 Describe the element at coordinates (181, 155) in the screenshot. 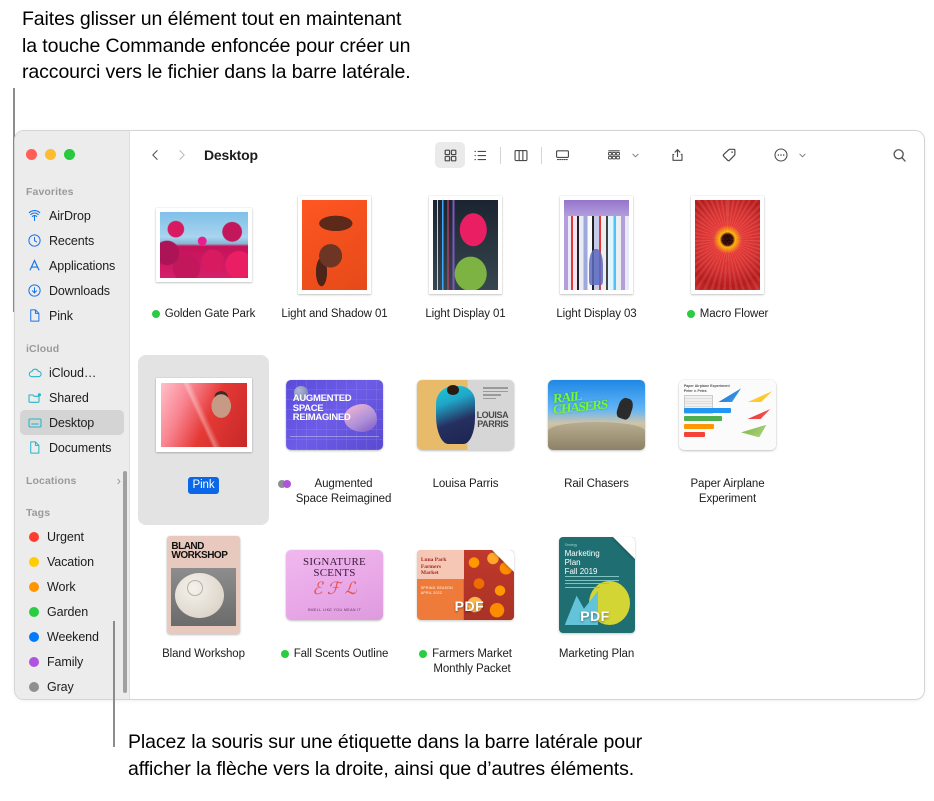

I see `forward-button` at that location.